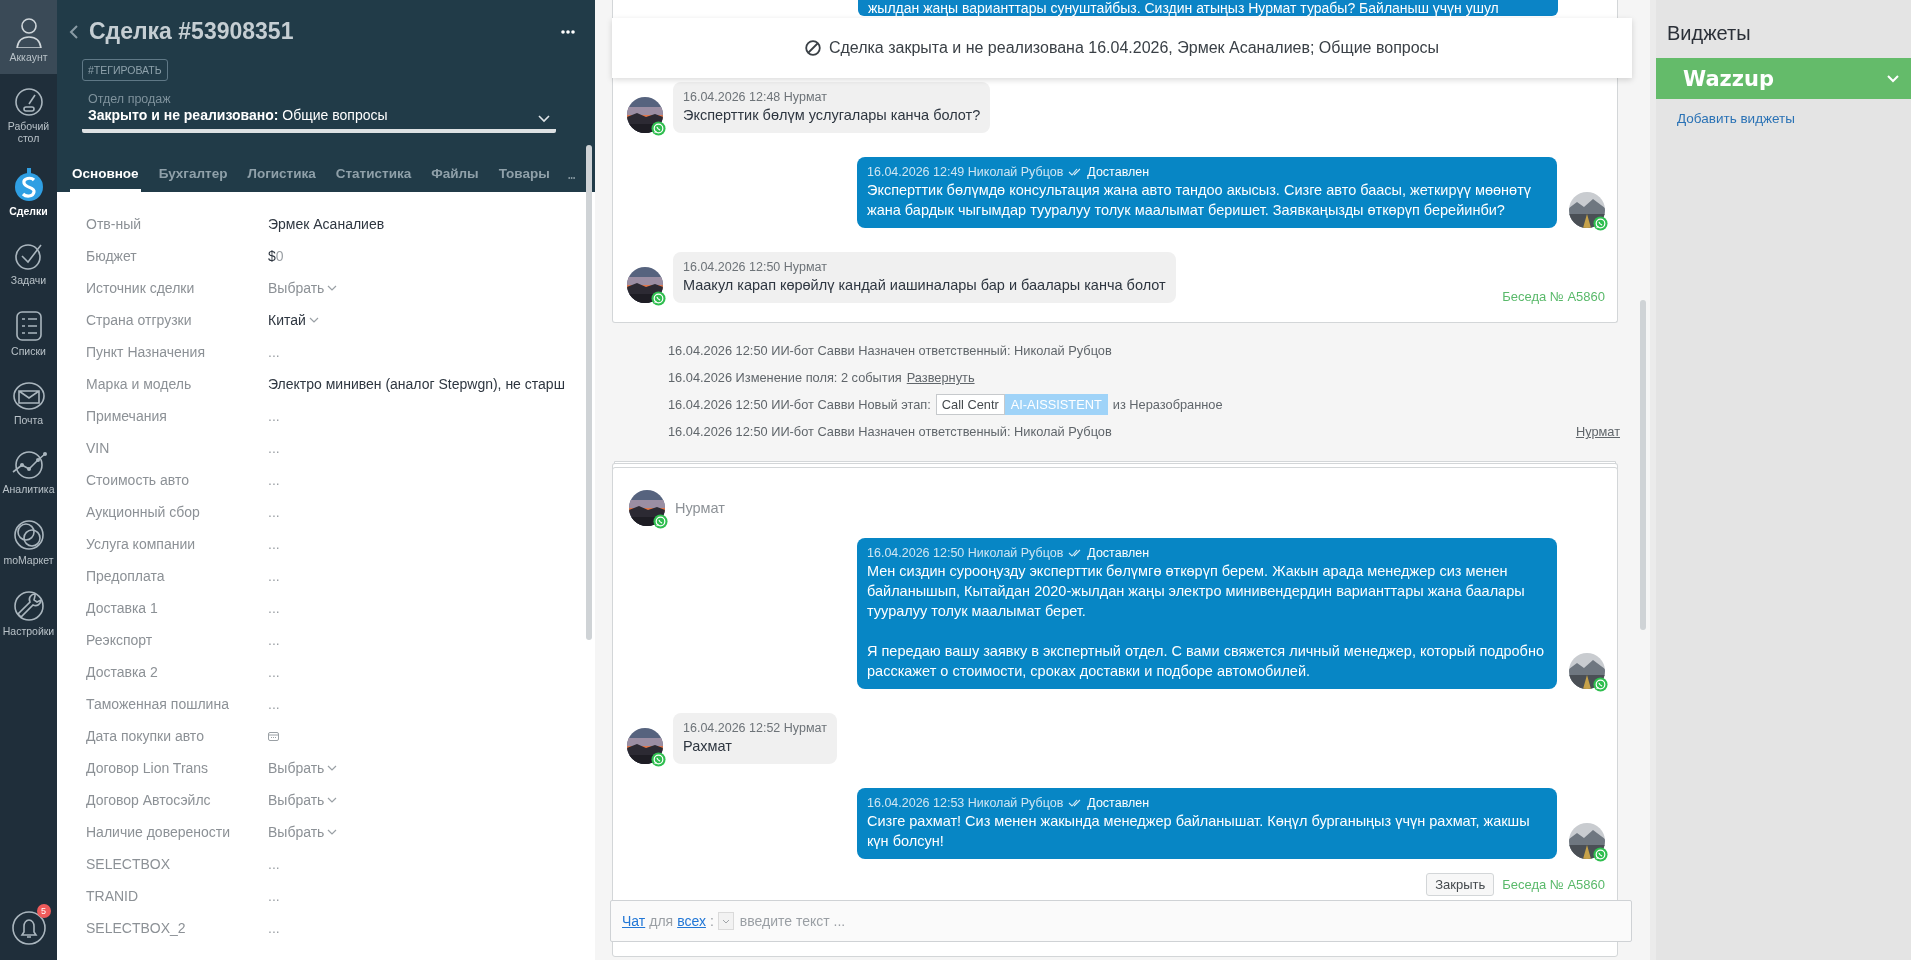  Describe the element at coordinates (159, 832) in the screenshot. I see `field-label: Наличие доверености` at that location.